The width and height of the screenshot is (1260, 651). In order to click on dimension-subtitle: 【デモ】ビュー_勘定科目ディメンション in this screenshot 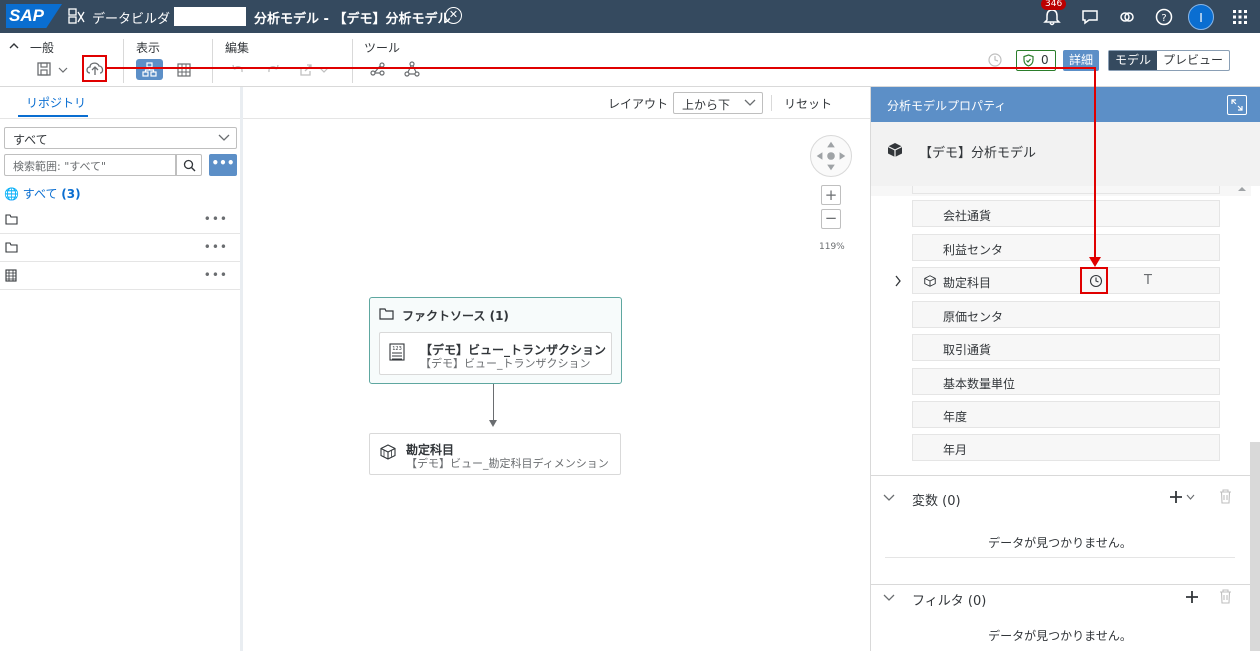, I will do `click(507, 463)`.